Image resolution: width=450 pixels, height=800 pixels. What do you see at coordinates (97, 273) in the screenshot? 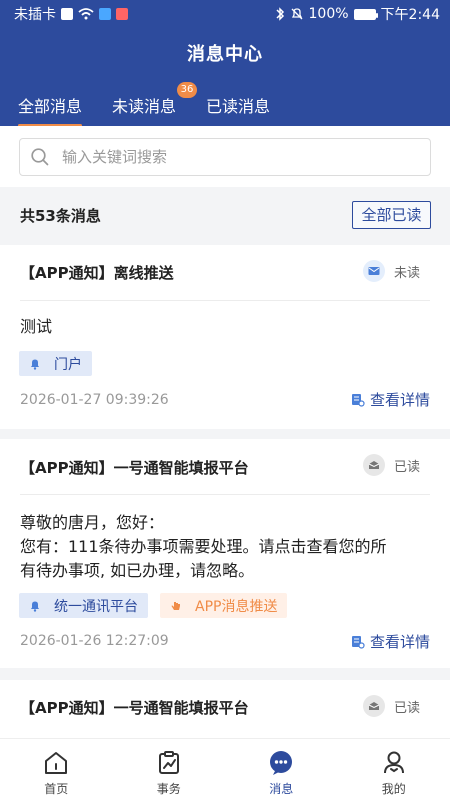
I see `message-title: 【APP通知】离线推送` at bounding box center [97, 273].